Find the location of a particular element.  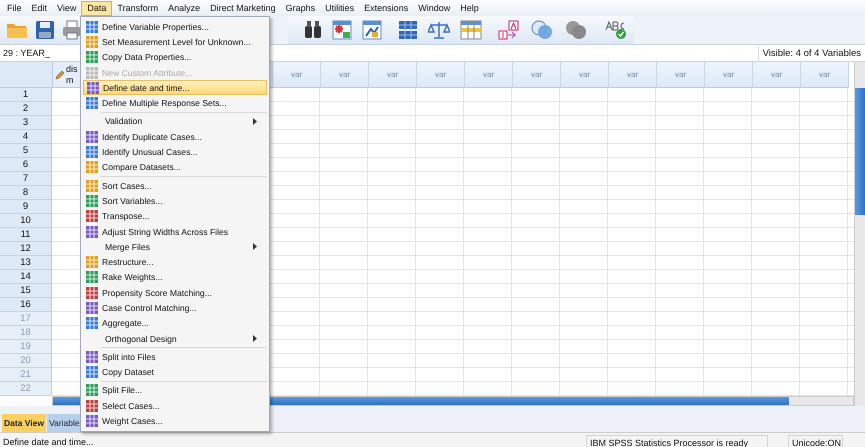

menu-item: Direct Marketing is located at coordinates (243, 8).